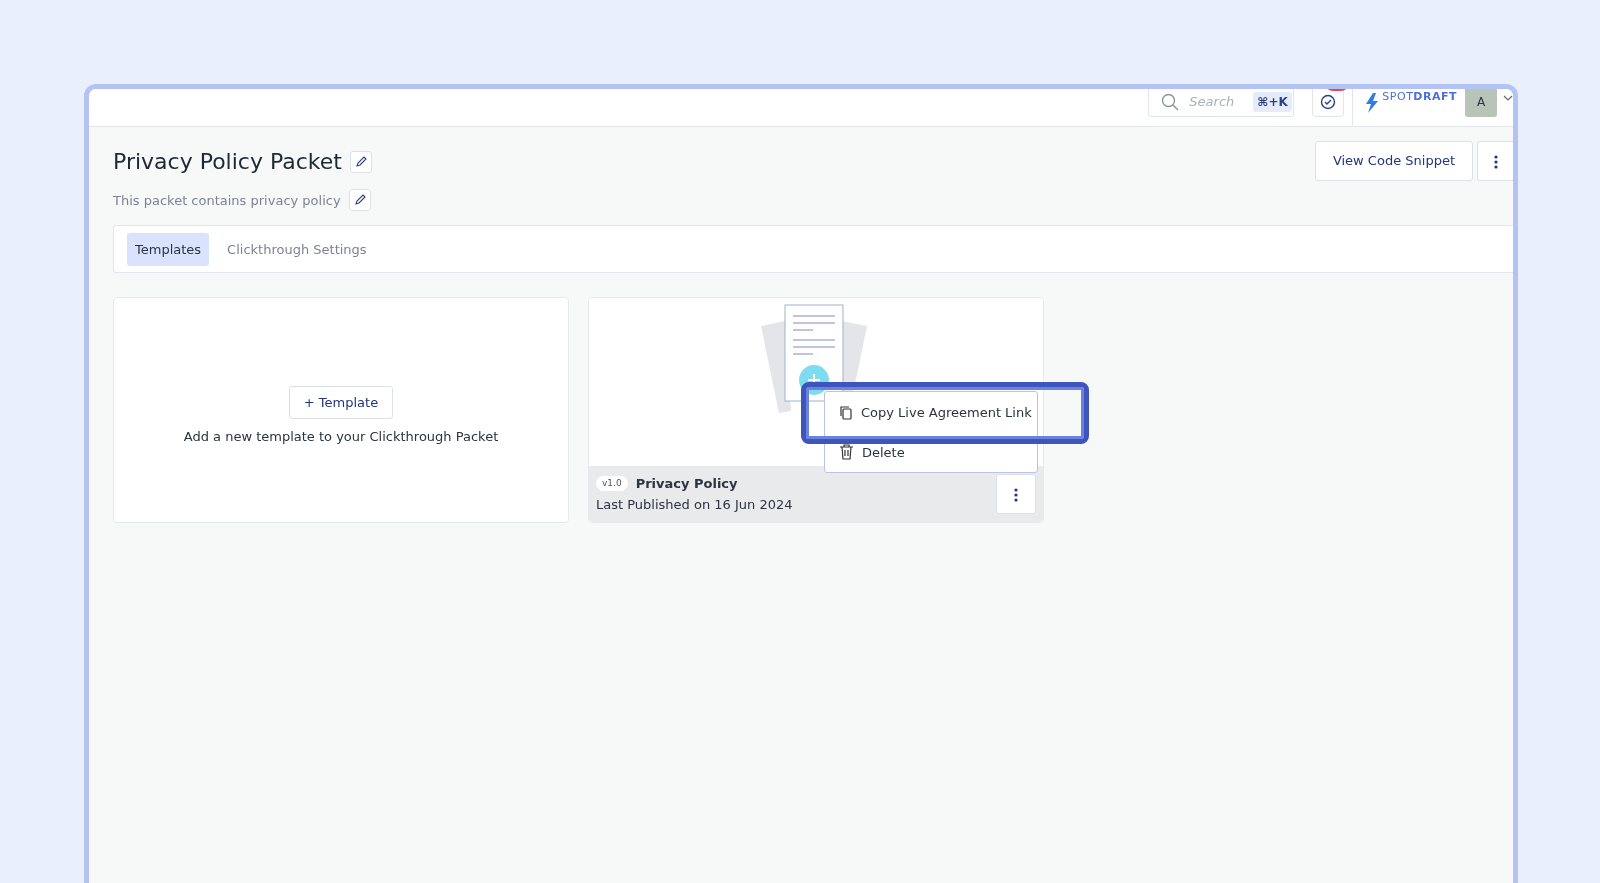 The image size is (1600, 883). I want to click on description-text: This packet contains privacy policy, so click(227, 200).